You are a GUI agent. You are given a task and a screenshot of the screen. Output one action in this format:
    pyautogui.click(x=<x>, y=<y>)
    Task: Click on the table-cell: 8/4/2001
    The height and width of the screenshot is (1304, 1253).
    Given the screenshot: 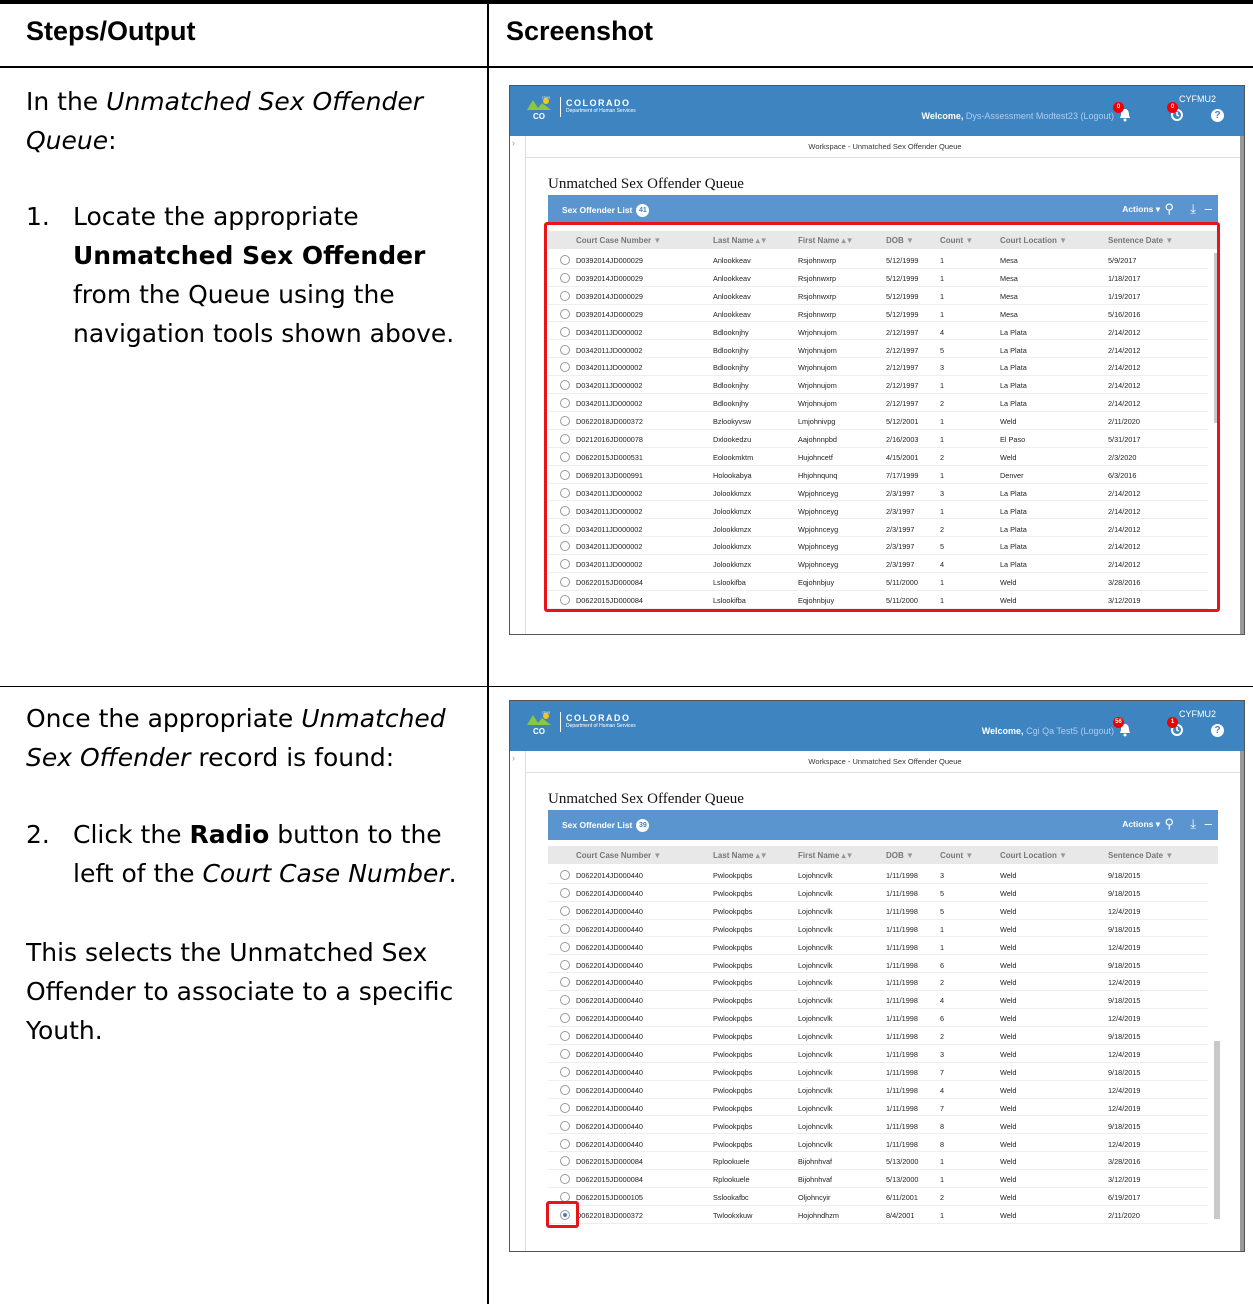 What is the action you would take?
    pyautogui.click(x=900, y=1216)
    